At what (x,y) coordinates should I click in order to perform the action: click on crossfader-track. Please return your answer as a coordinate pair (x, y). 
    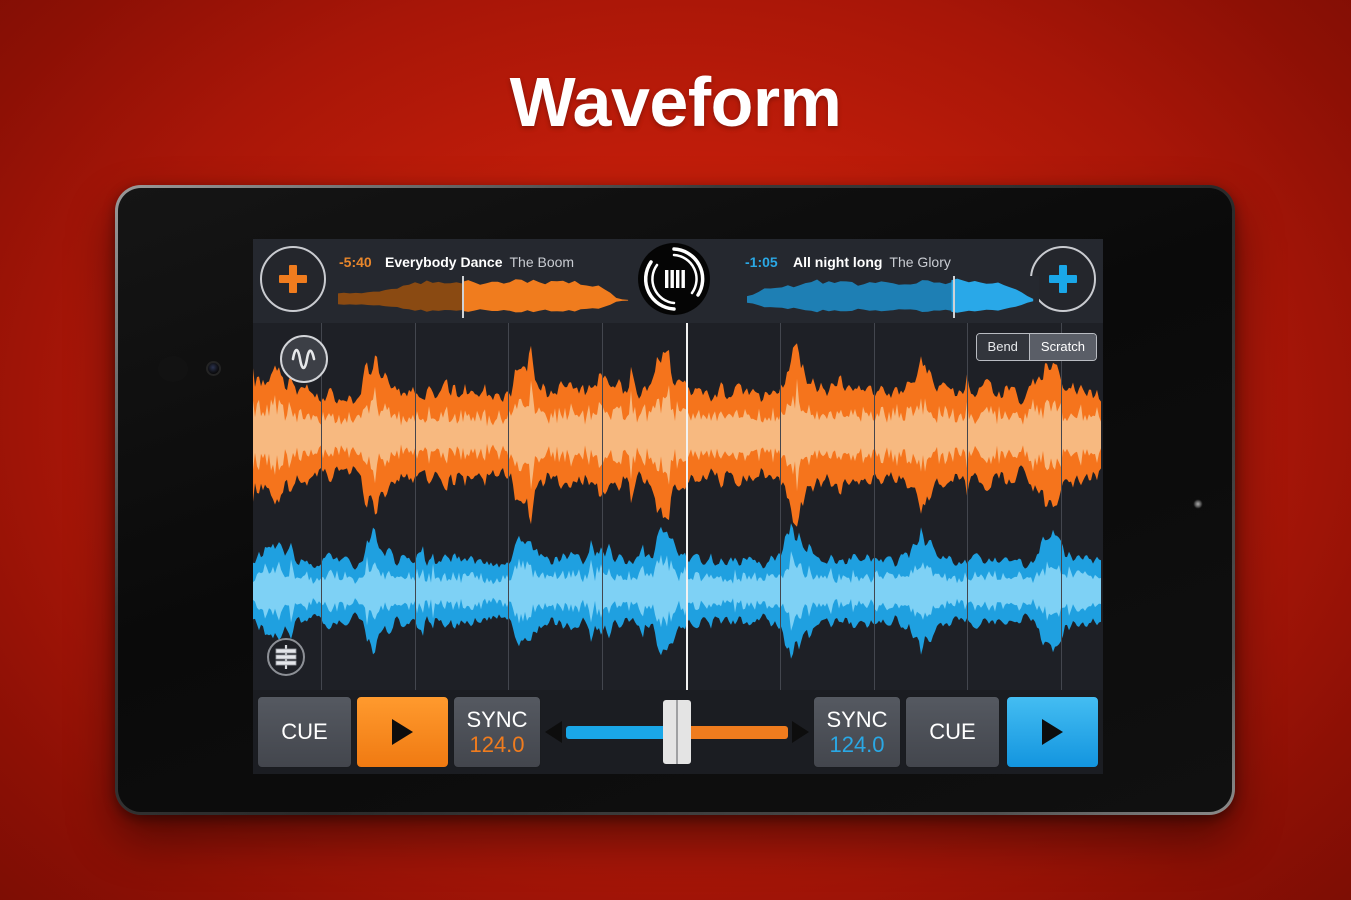
    Looking at the image, I should click on (677, 732).